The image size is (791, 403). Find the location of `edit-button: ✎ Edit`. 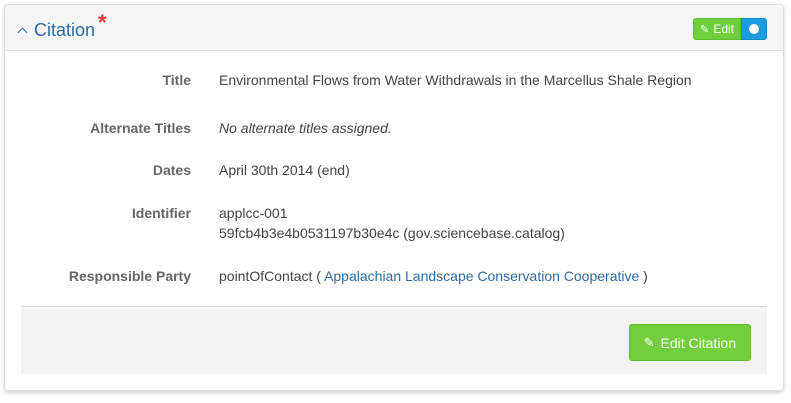

edit-button: ✎ Edit is located at coordinates (717, 29).